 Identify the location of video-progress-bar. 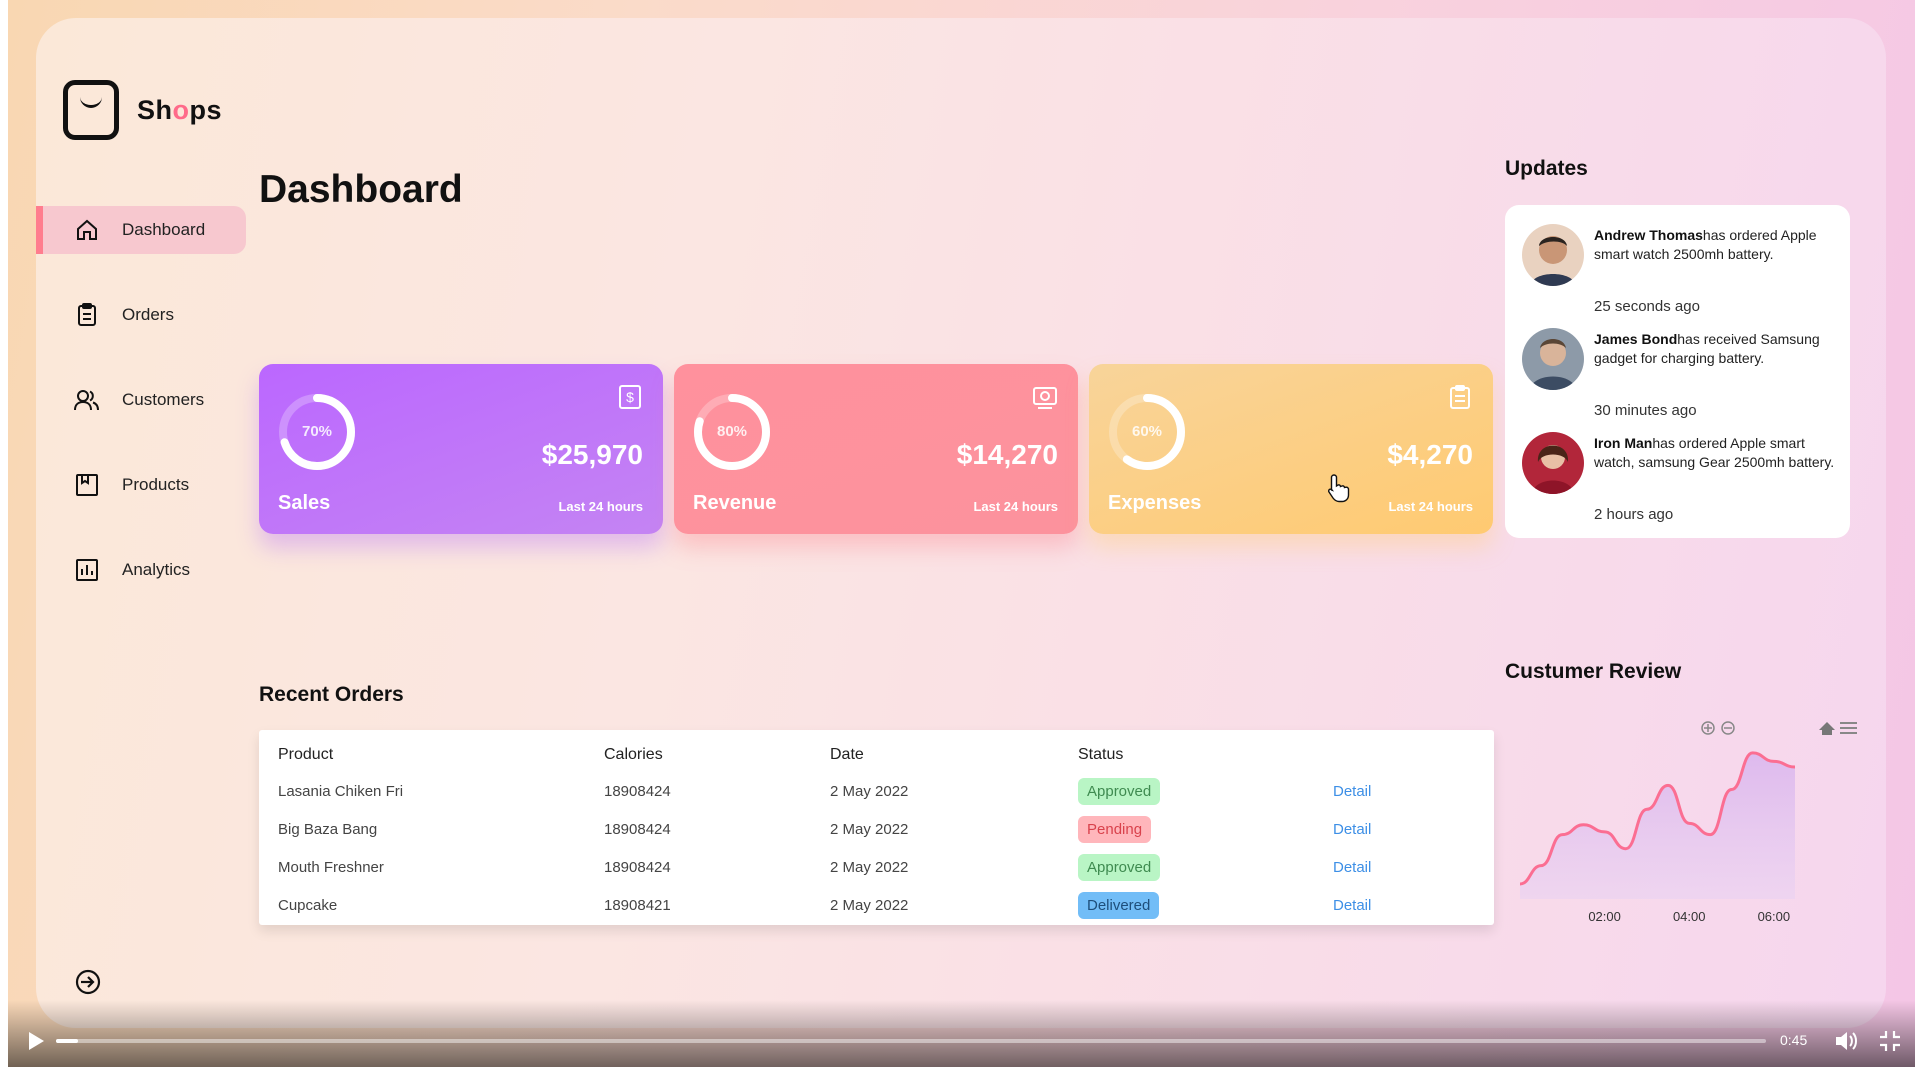
(911, 1041).